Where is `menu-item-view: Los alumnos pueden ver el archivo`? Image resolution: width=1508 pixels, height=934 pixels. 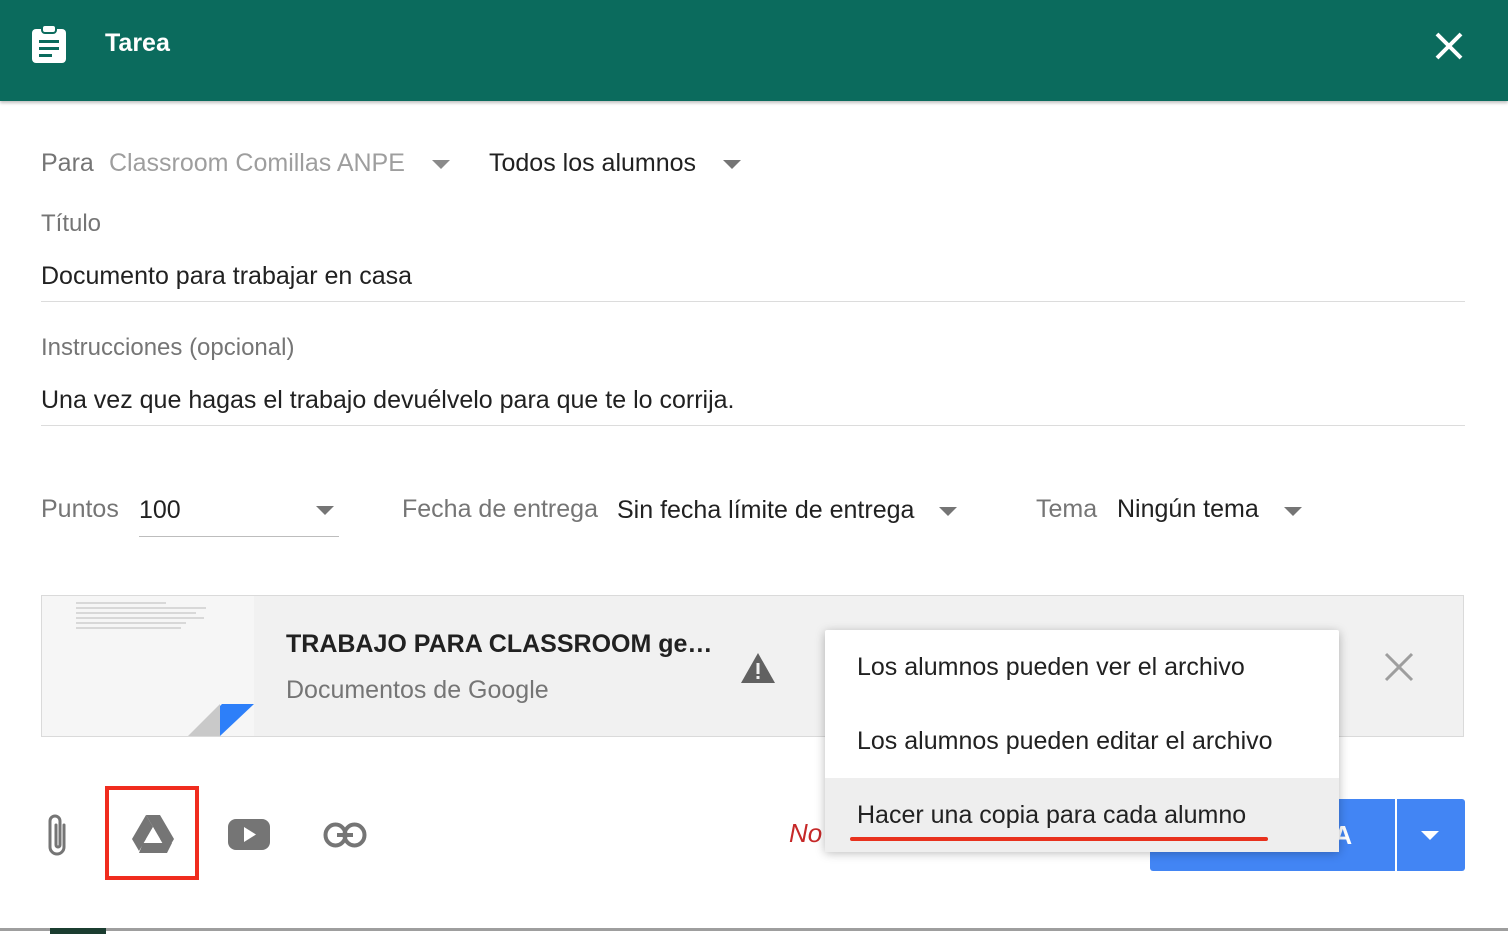 menu-item-view: Los alumnos pueden ver el archivo is located at coordinates (1082, 667).